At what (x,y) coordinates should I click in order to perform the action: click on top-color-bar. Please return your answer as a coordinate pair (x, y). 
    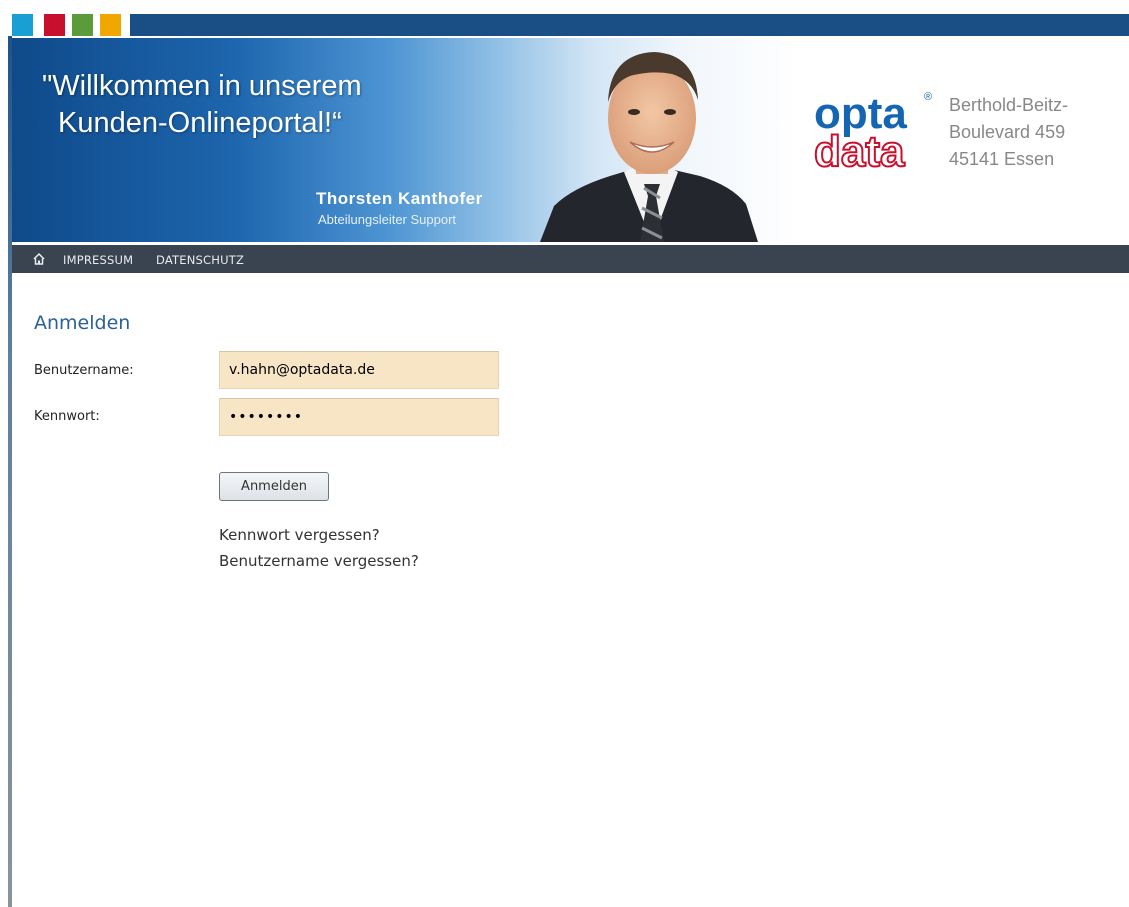
    Looking at the image, I should click on (570, 25).